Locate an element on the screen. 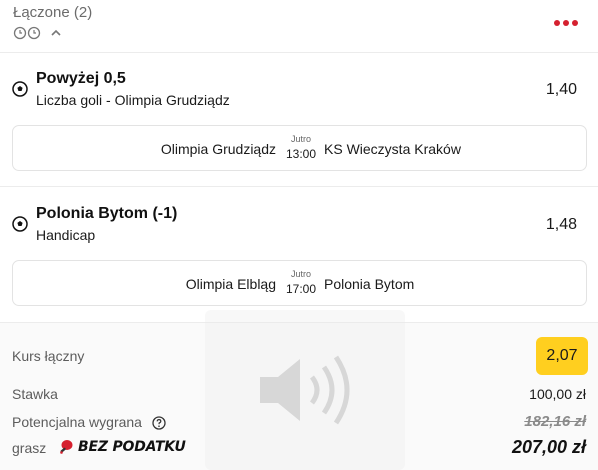  stake-value: 100,00 zł is located at coordinates (557, 394).